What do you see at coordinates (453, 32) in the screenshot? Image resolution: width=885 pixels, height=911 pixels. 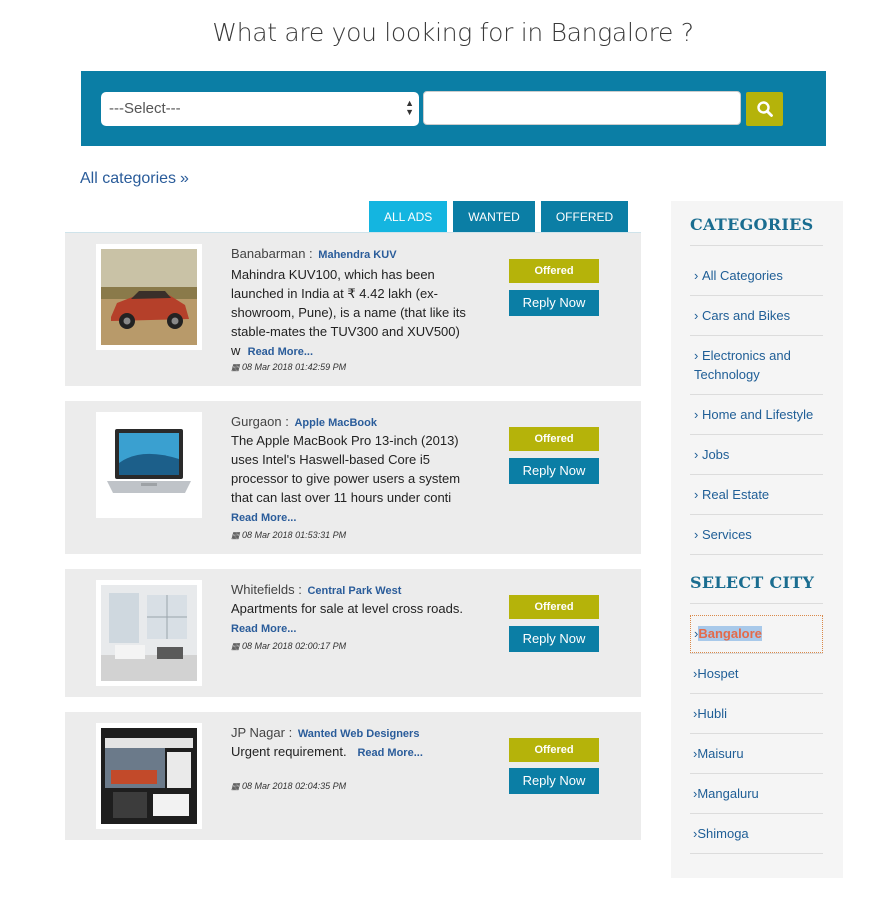 I see `page-headline: What are you looking for in Bangalore ?` at bounding box center [453, 32].